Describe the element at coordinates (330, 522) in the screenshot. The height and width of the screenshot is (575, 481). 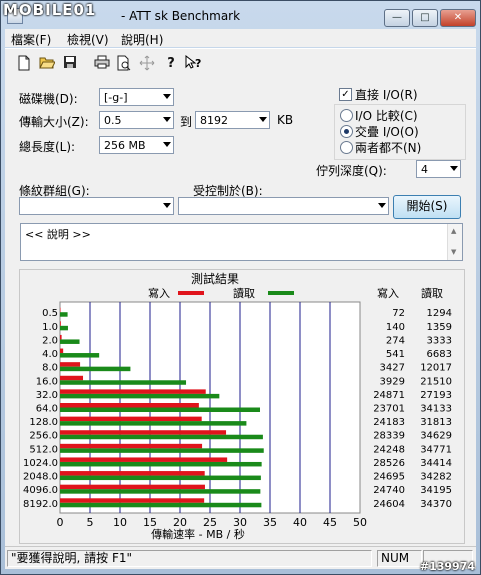
I see `x-tick-label: 45` at that location.